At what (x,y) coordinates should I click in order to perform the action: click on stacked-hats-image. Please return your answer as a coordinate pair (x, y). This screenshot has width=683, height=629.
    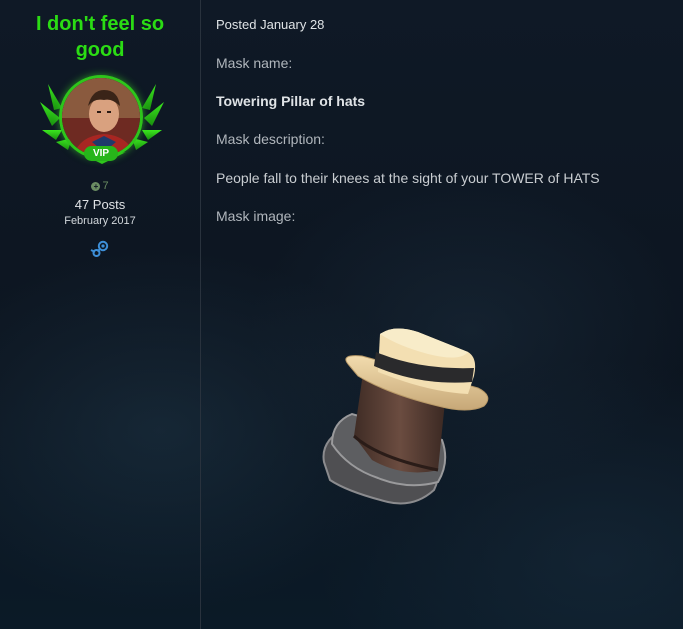
    Looking at the image, I should click on (406, 417).